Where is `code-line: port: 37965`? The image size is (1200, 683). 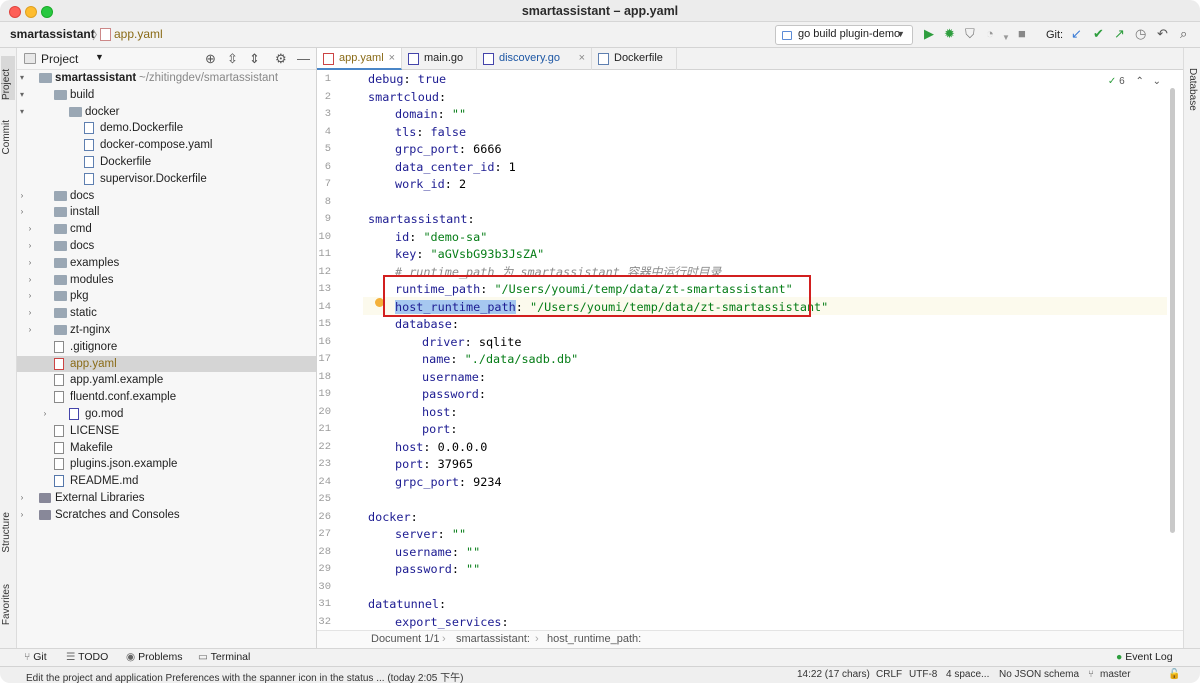
code-line: port: 37965 is located at coordinates (434, 465).